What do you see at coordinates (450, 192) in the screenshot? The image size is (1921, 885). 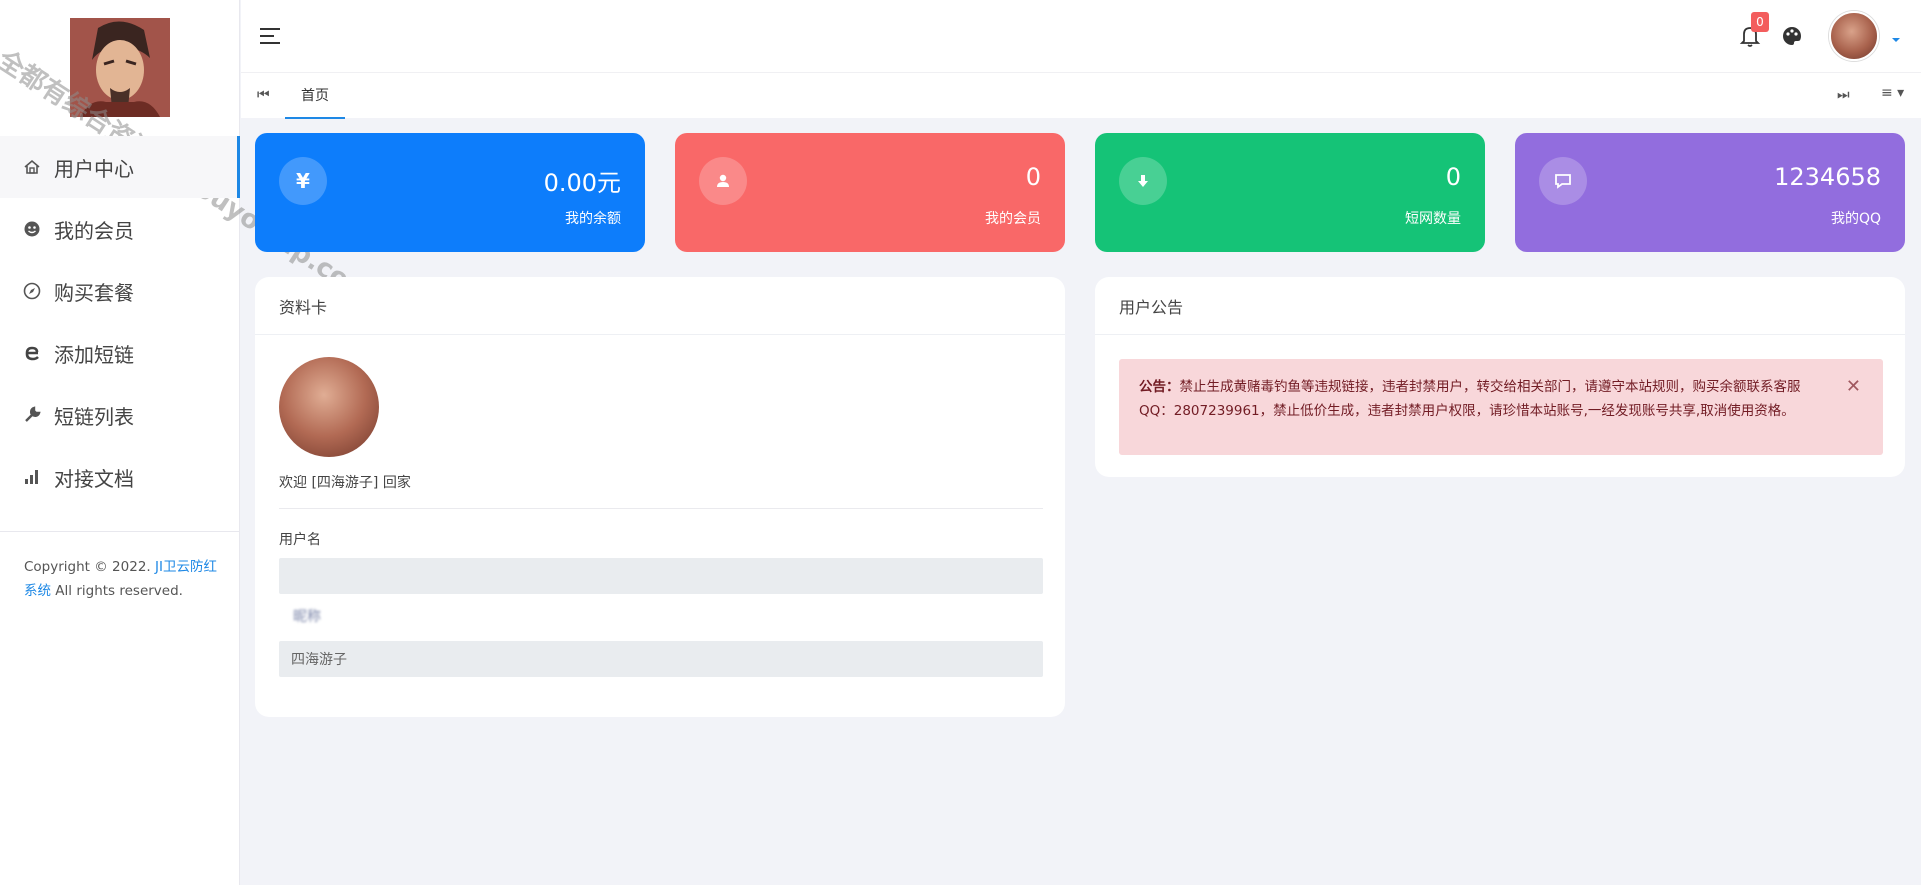 I see `stat-card-balance: ¥ 0.00元 我的余额` at bounding box center [450, 192].